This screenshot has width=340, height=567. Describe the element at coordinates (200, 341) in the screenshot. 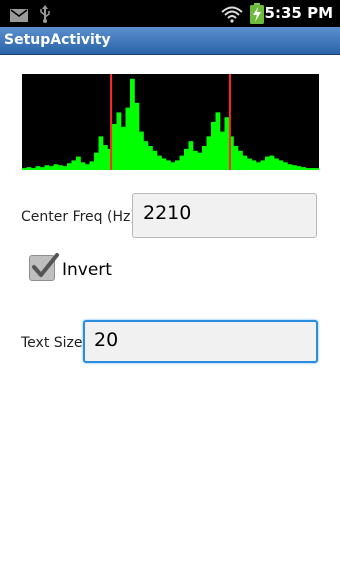

I see `text-size-input: 20` at that location.